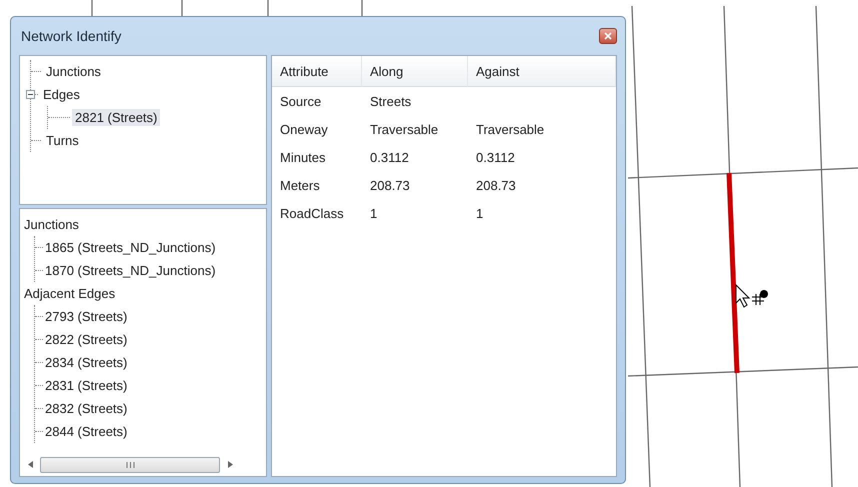  I want to click on tree-item: Turns, so click(62, 140).